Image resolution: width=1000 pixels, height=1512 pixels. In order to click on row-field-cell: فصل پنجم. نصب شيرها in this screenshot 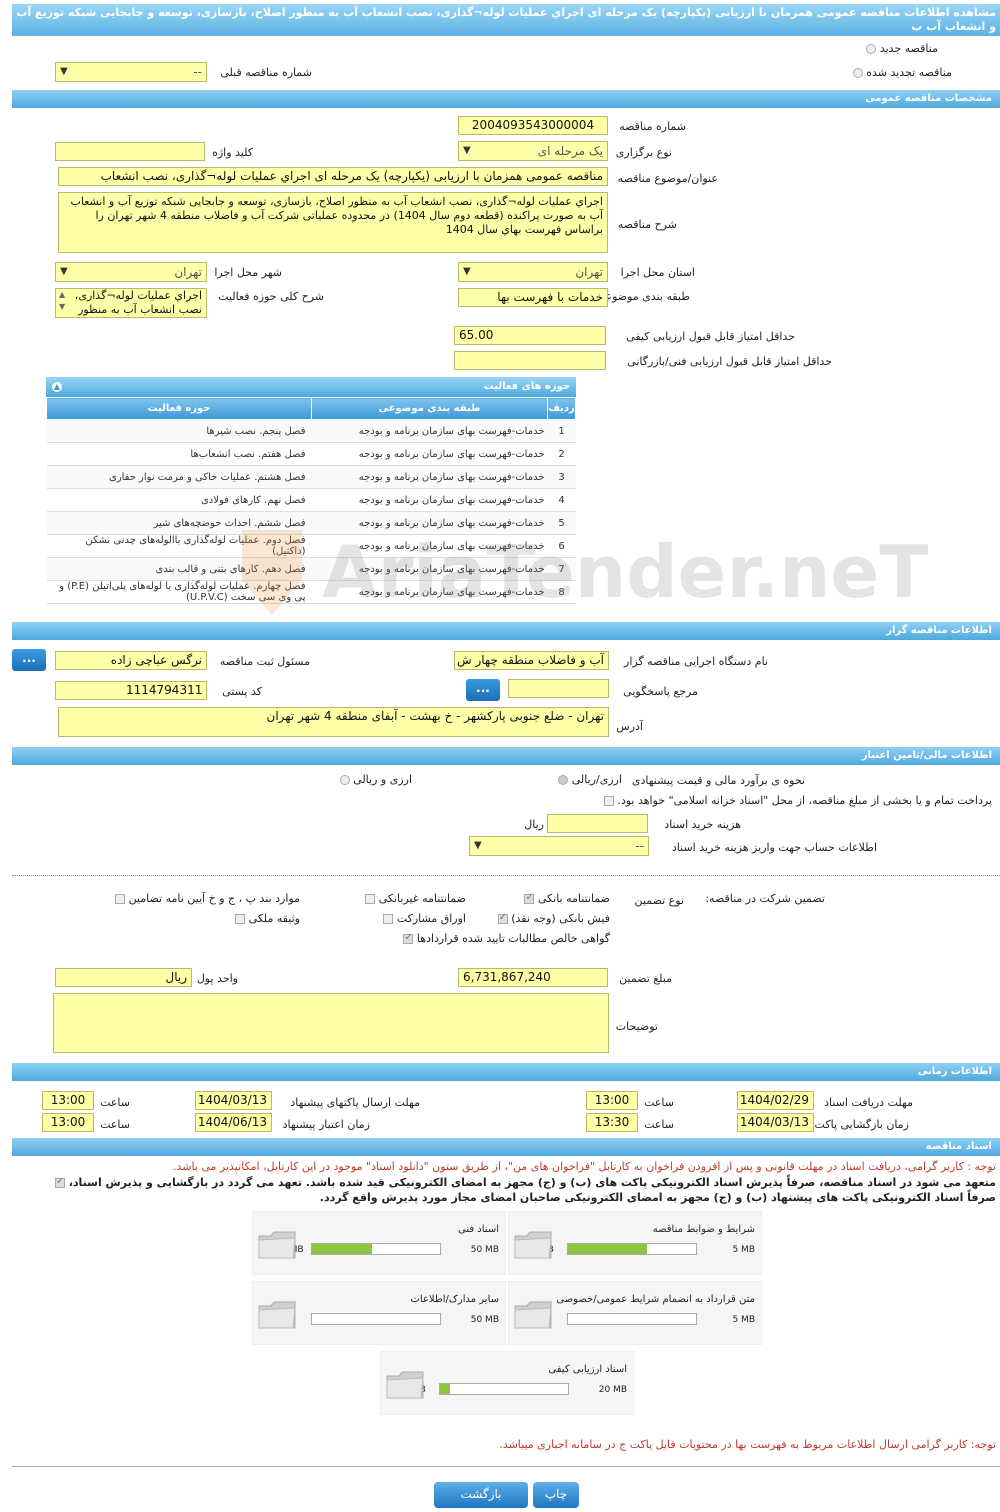, I will do `click(179, 431)`.